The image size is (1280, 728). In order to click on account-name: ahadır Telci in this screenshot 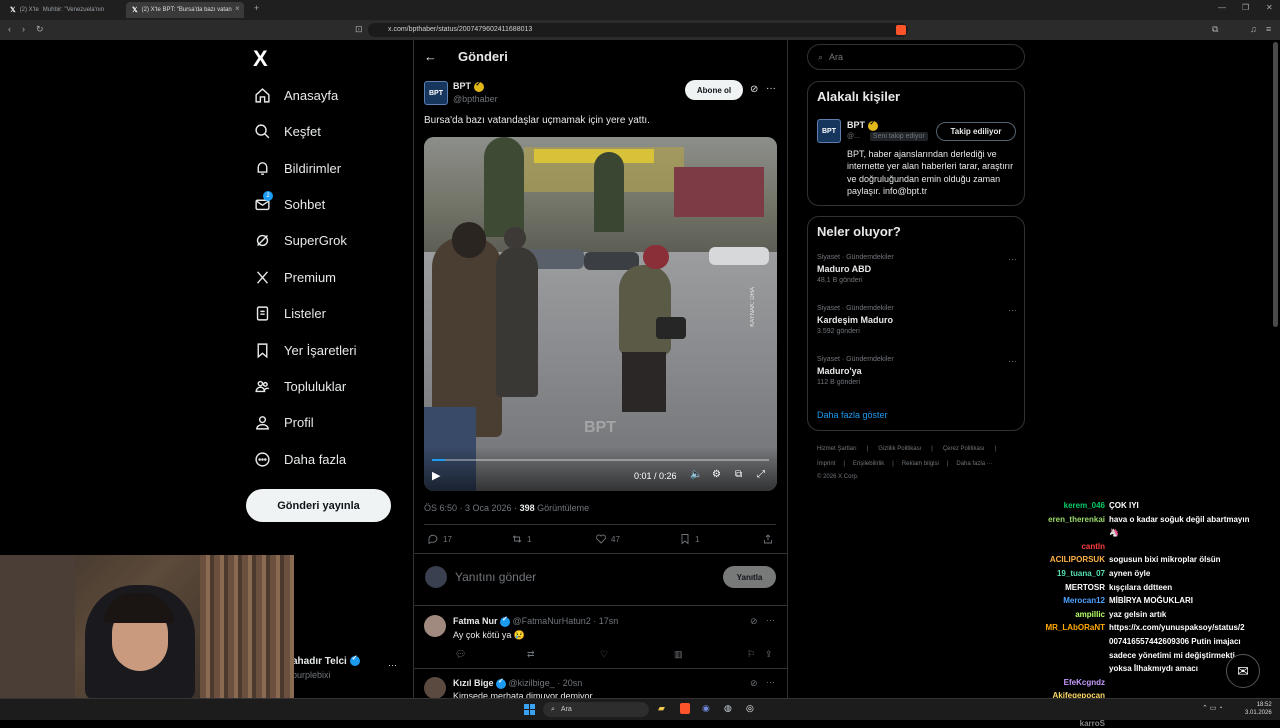, I will do `click(326, 660)`.